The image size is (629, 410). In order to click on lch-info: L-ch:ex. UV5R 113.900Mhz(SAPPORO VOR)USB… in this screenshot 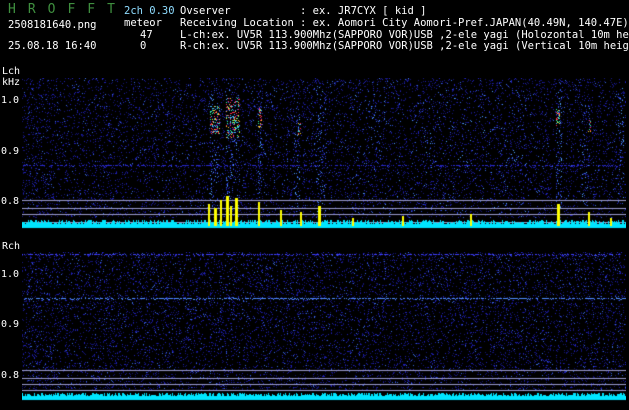, I will do `click(404, 35)`.